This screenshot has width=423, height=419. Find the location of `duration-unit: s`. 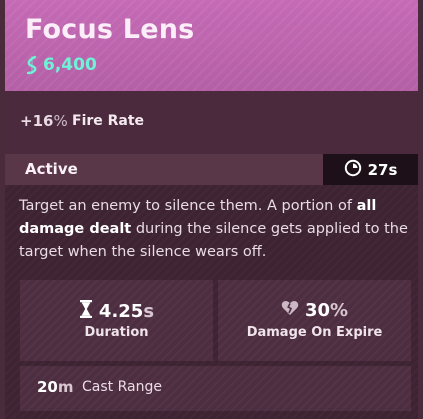

duration-unit: s is located at coordinates (149, 311).